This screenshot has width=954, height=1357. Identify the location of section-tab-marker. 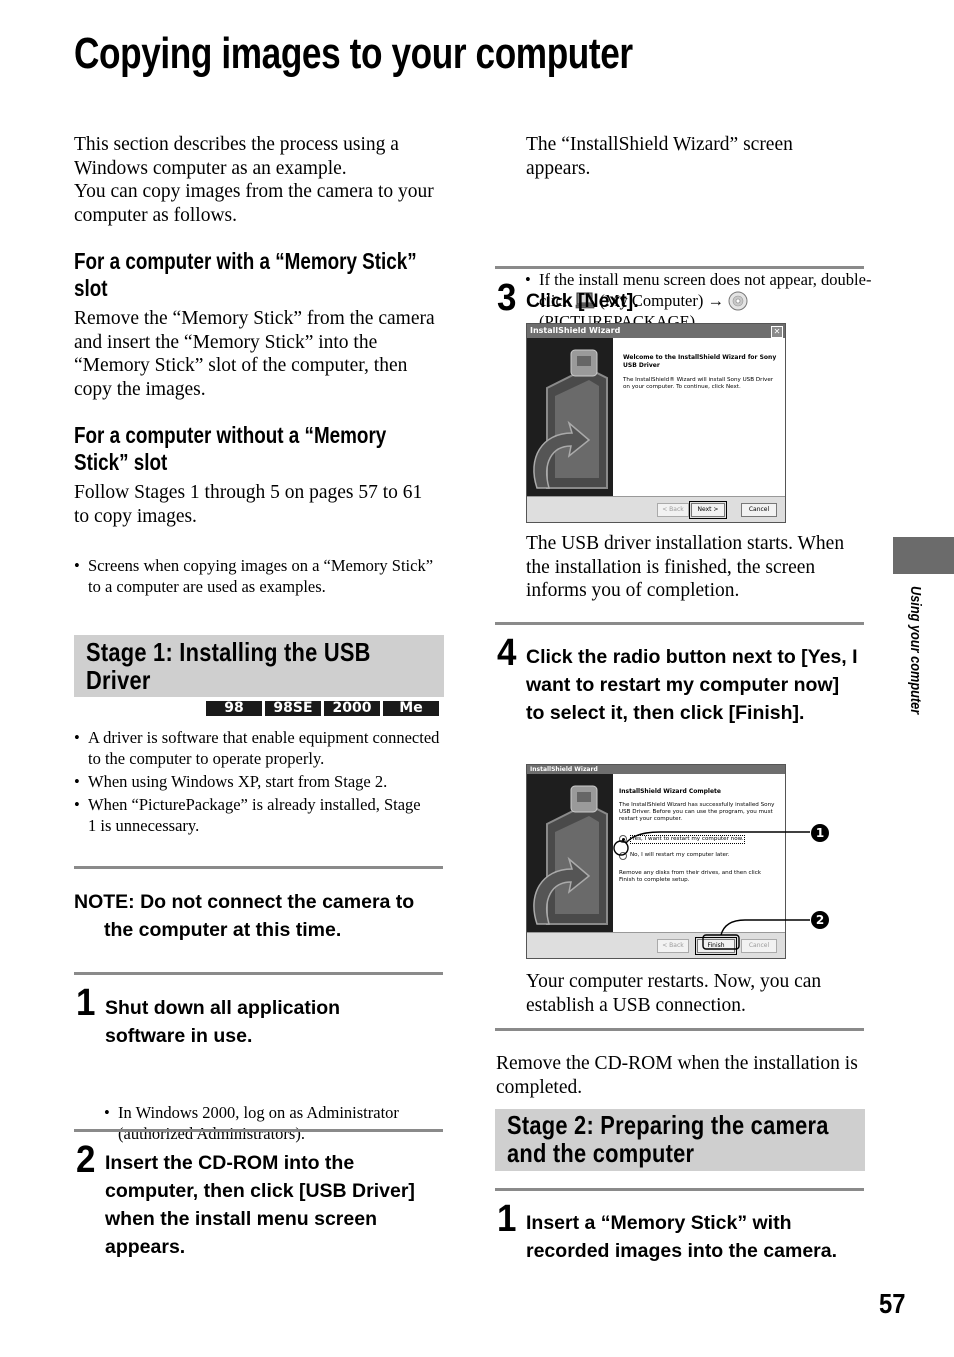
(923, 555).